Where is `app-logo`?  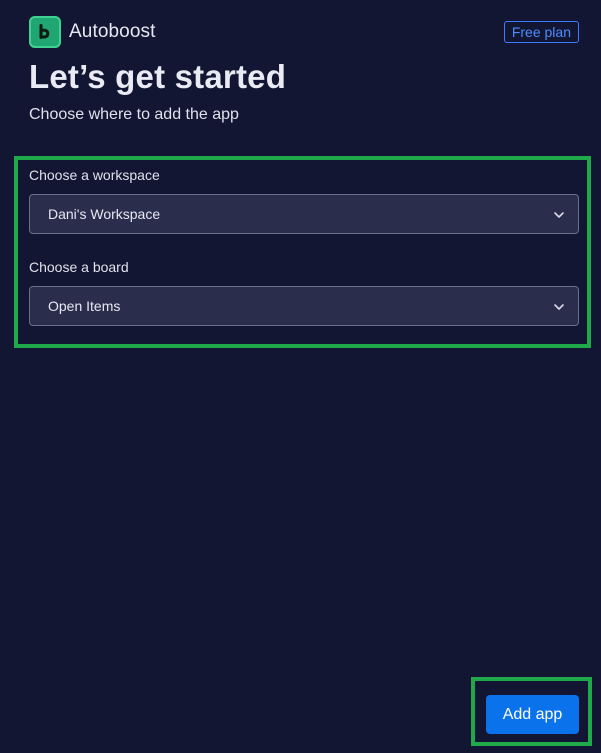
app-logo is located at coordinates (45, 32).